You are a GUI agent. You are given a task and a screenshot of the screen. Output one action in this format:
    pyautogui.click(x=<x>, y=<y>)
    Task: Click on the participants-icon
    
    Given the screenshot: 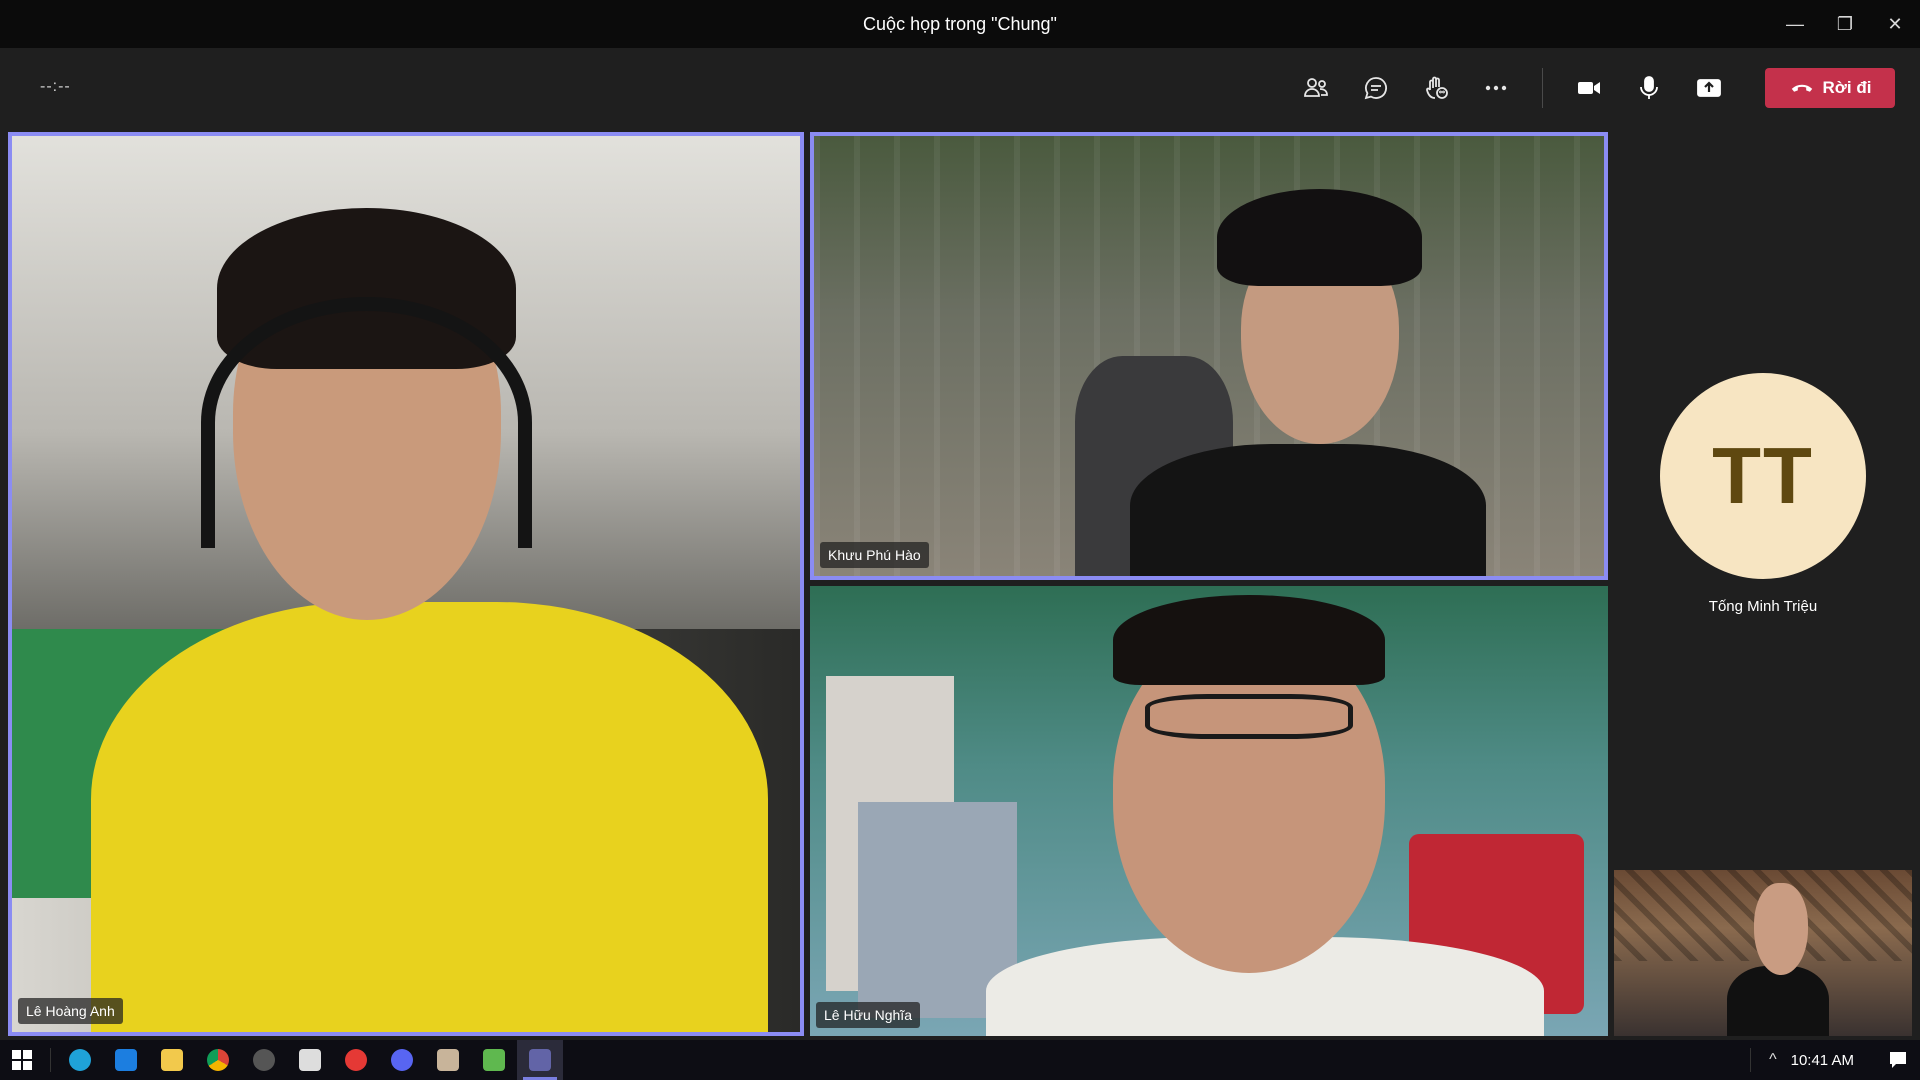 What is the action you would take?
    pyautogui.click(x=1316, y=87)
    